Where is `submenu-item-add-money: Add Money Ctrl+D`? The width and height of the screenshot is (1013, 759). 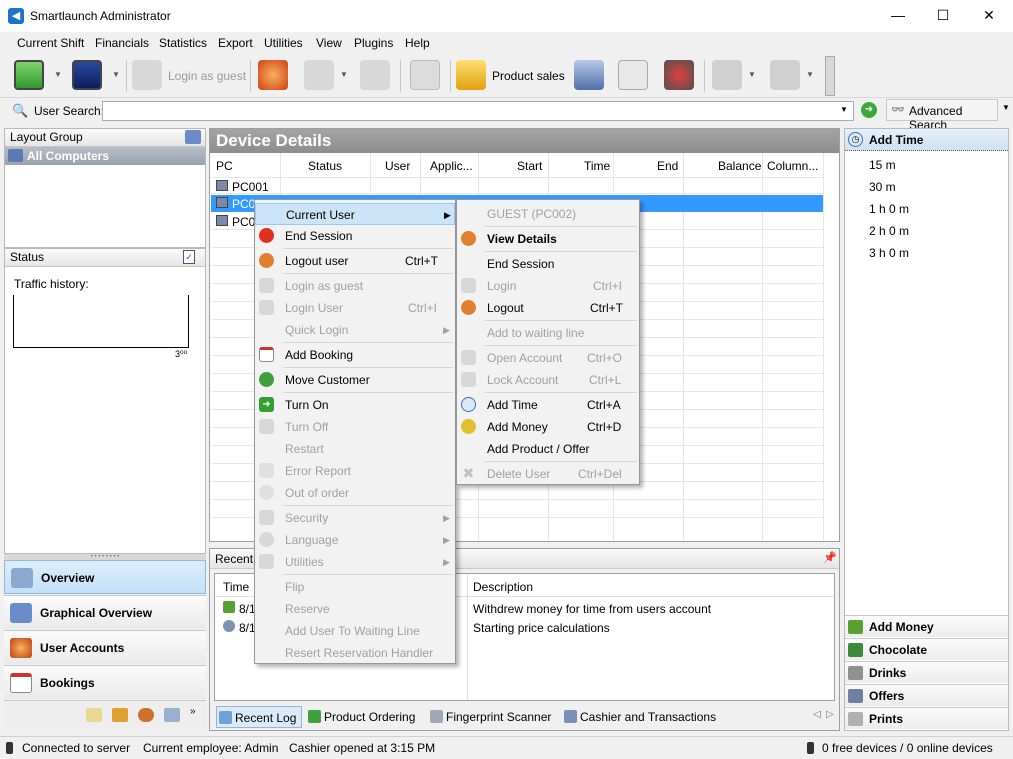 submenu-item-add-money: Add Money Ctrl+D is located at coordinates (548, 427).